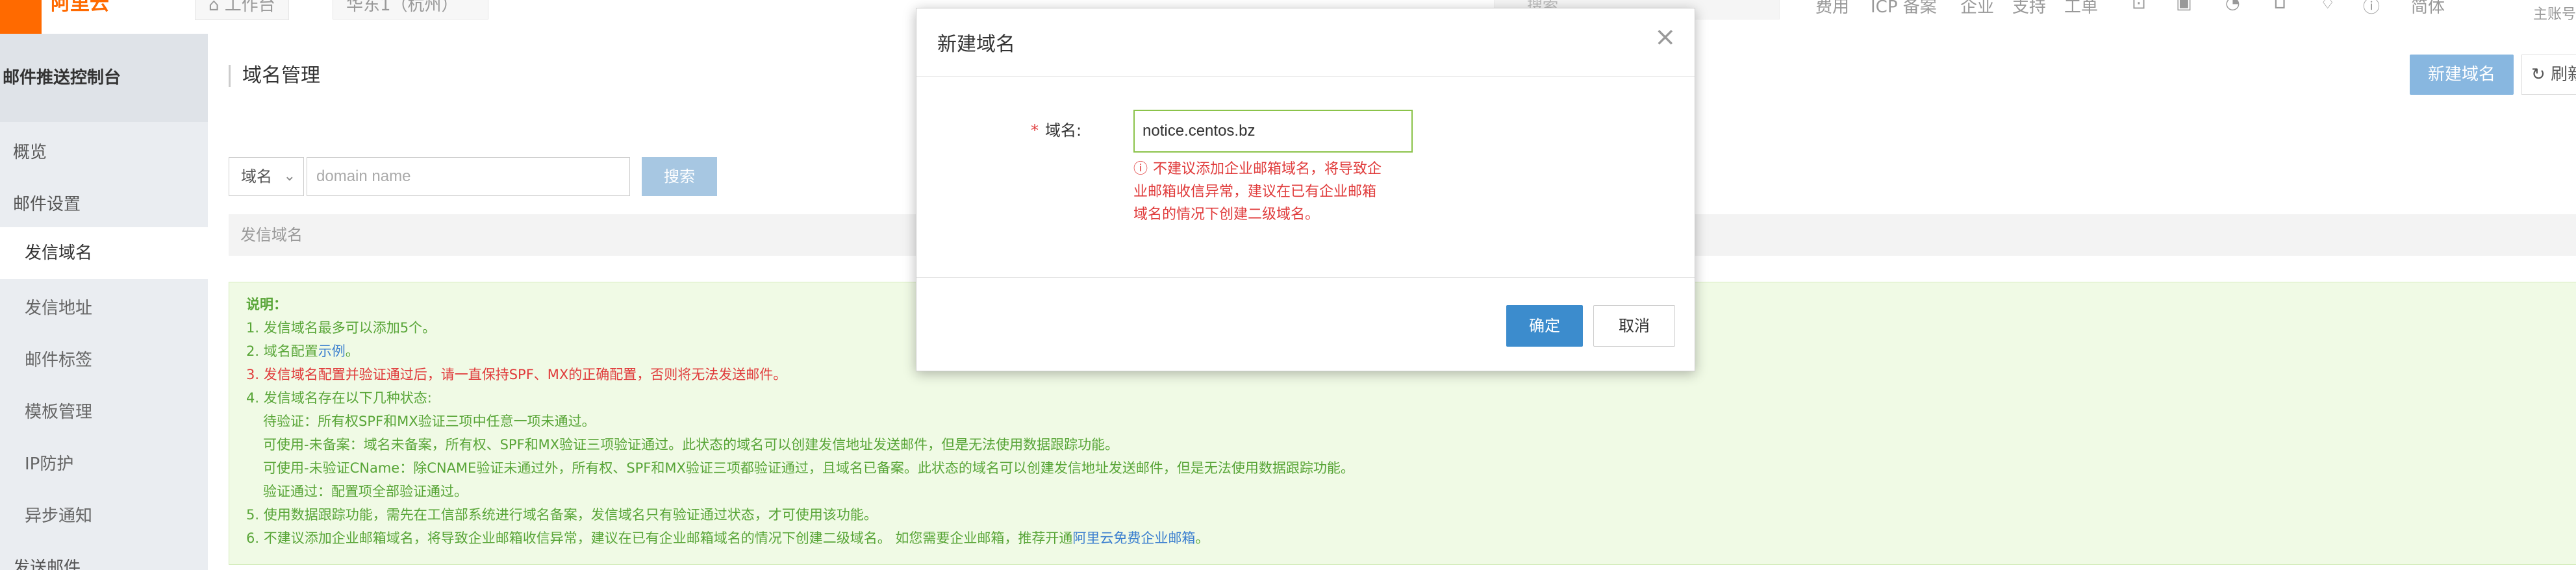 The image size is (2576, 570). I want to click on refresh-label: 刷新, so click(2563, 74).